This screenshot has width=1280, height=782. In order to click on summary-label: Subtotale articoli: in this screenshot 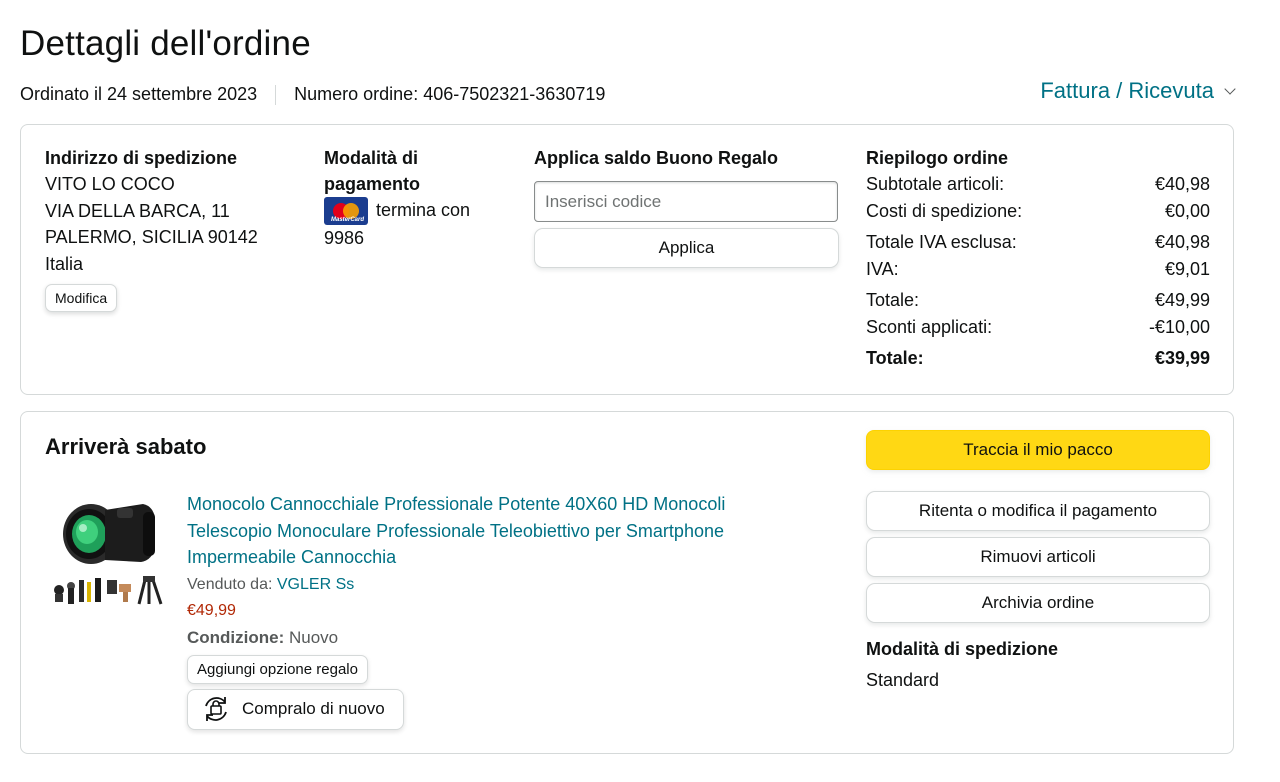, I will do `click(935, 184)`.